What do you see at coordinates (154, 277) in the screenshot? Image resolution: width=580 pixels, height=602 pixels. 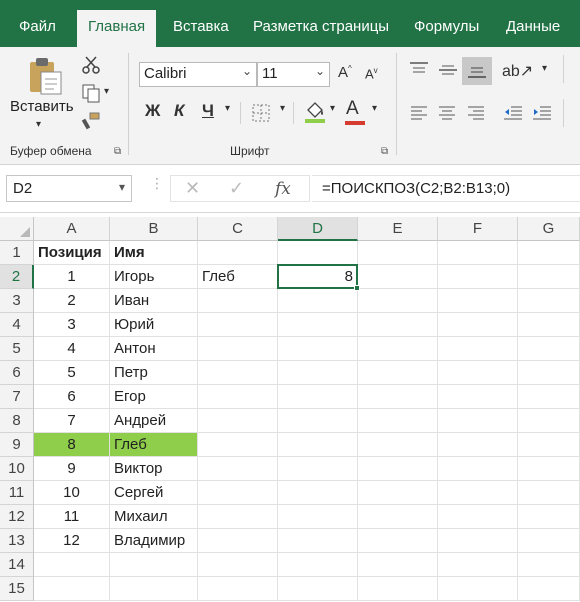 I see `cell-b2: Игорь` at bounding box center [154, 277].